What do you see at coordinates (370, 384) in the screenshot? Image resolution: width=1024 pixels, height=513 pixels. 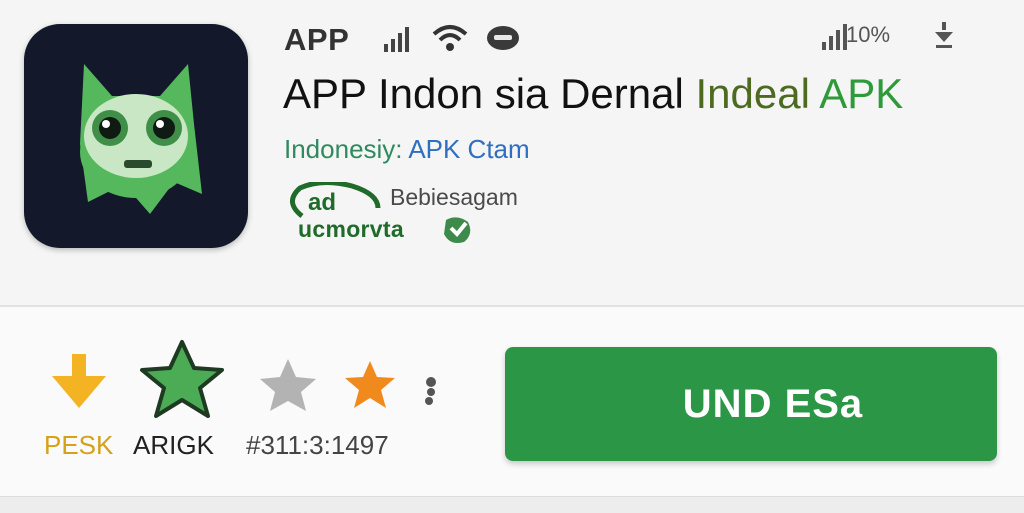 I see `orange-star-icon` at bounding box center [370, 384].